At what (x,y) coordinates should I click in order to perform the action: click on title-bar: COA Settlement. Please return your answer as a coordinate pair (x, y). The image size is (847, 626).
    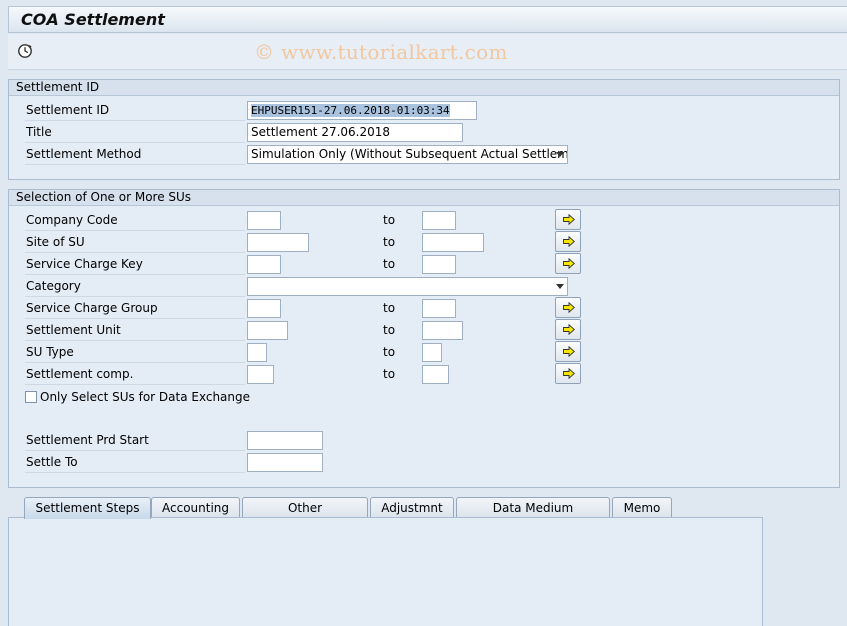
    Looking at the image, I should click on (427, 19).